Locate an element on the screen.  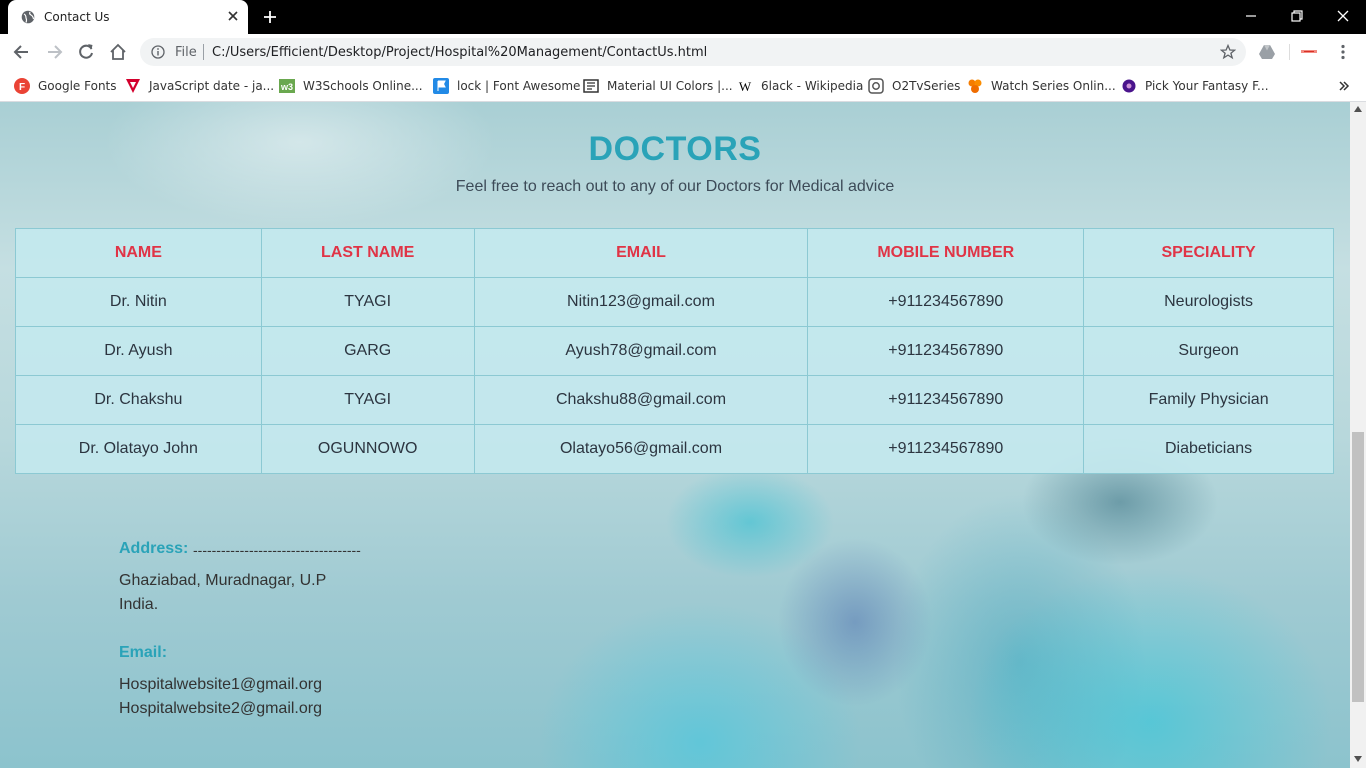
url-scheme-label: File is located at coordinates (186, 52).